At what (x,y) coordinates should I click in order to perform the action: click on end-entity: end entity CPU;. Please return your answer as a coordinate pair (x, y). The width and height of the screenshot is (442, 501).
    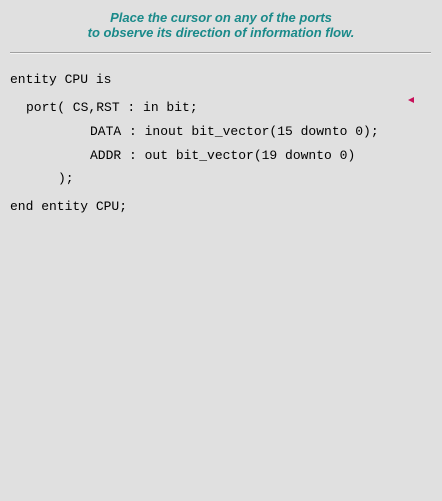
    Looking at the image, I should click on (69, 206).